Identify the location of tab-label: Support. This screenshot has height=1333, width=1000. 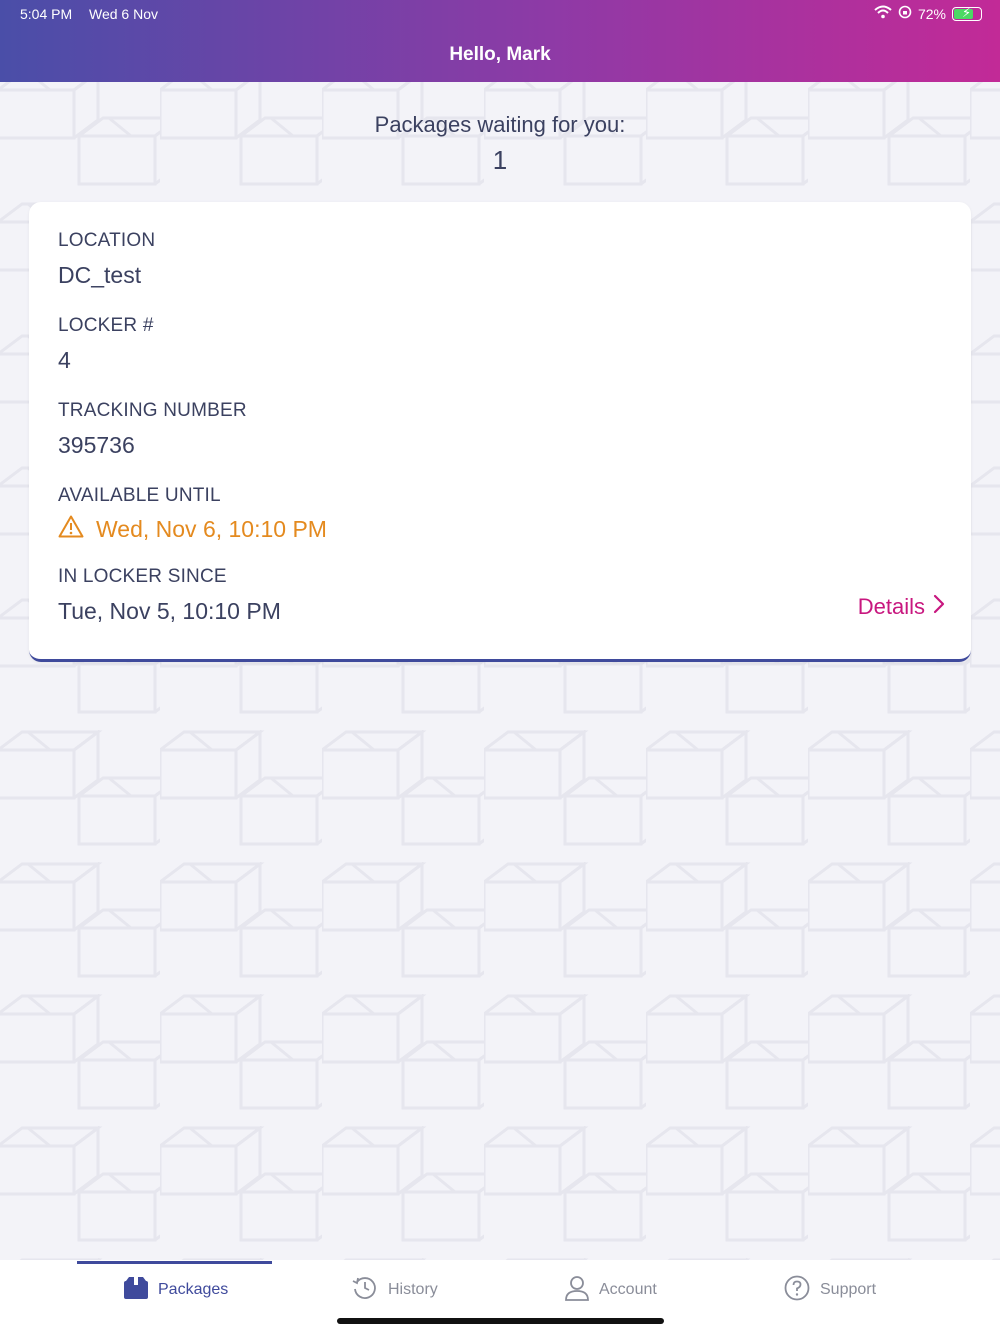
(848, 1289).